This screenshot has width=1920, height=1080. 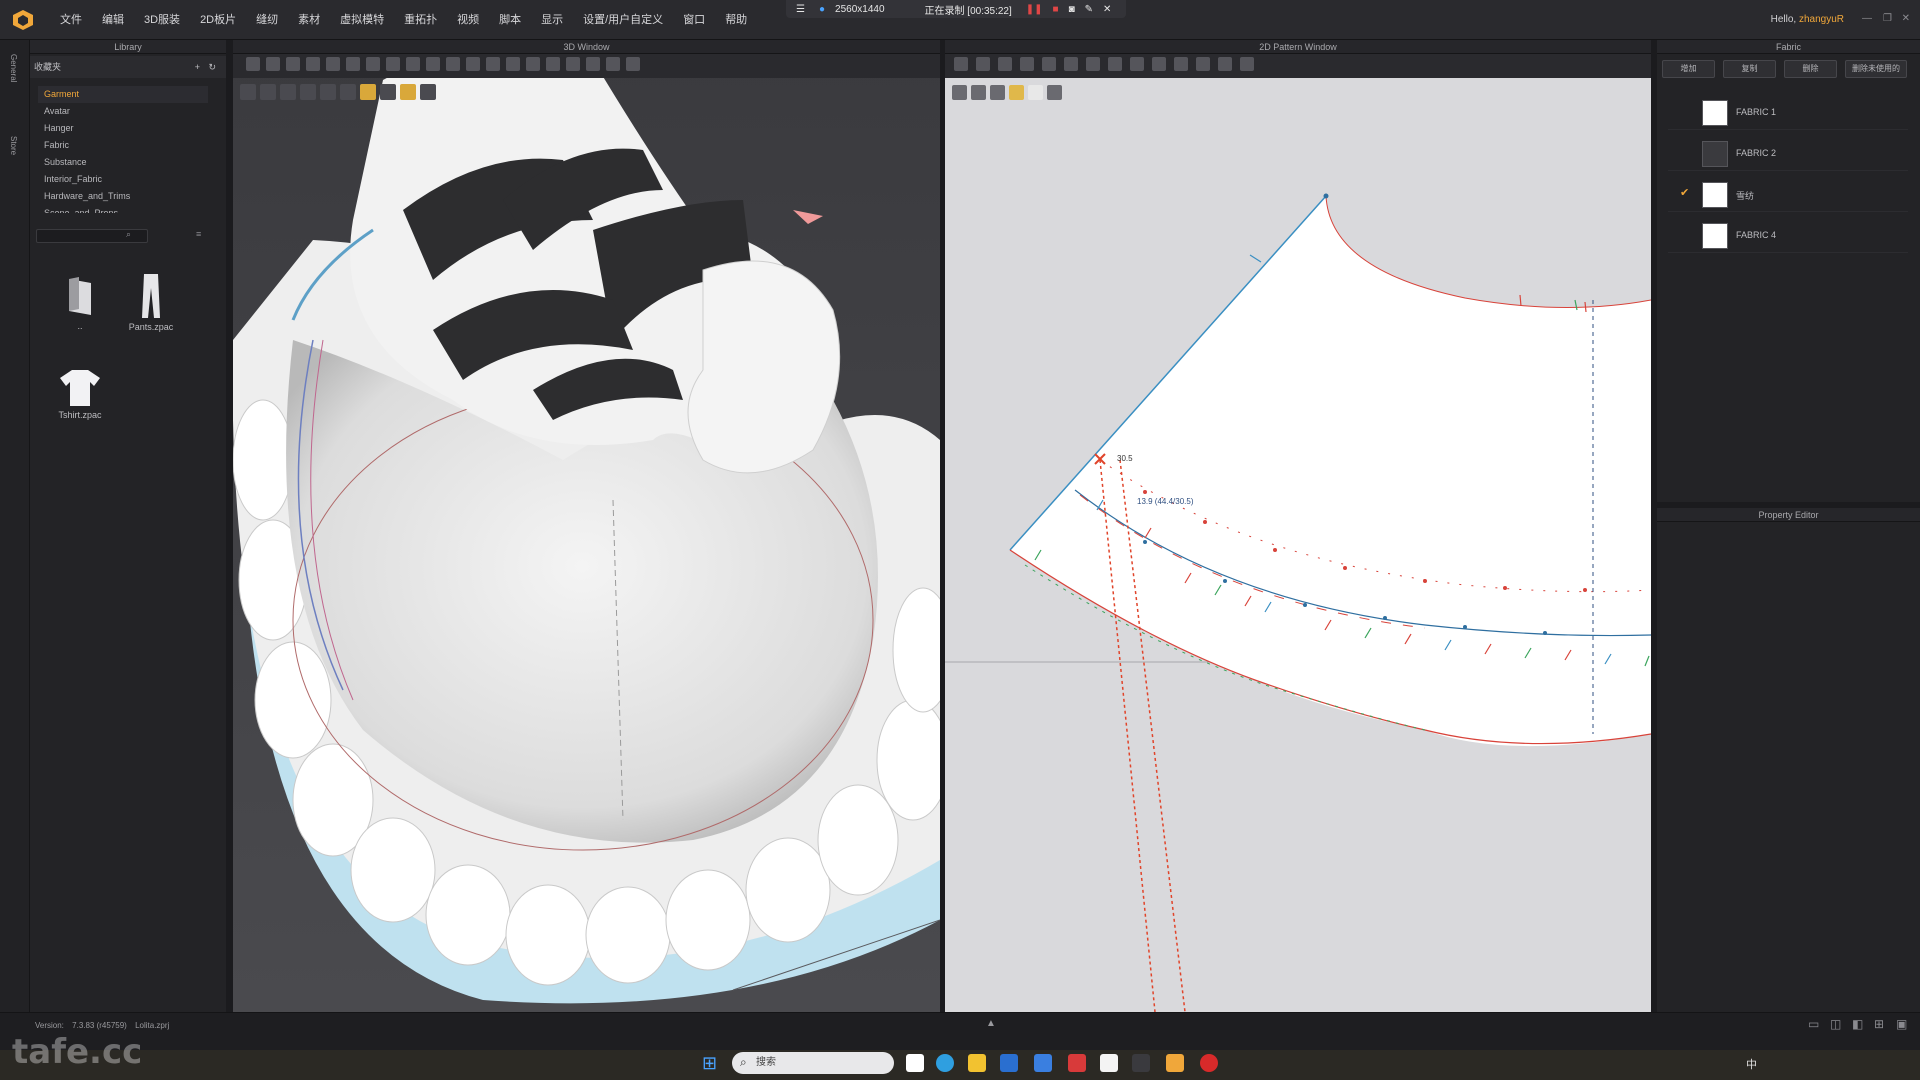 I want to click on pen-icon: ✎, so click(x=1089, y=9).